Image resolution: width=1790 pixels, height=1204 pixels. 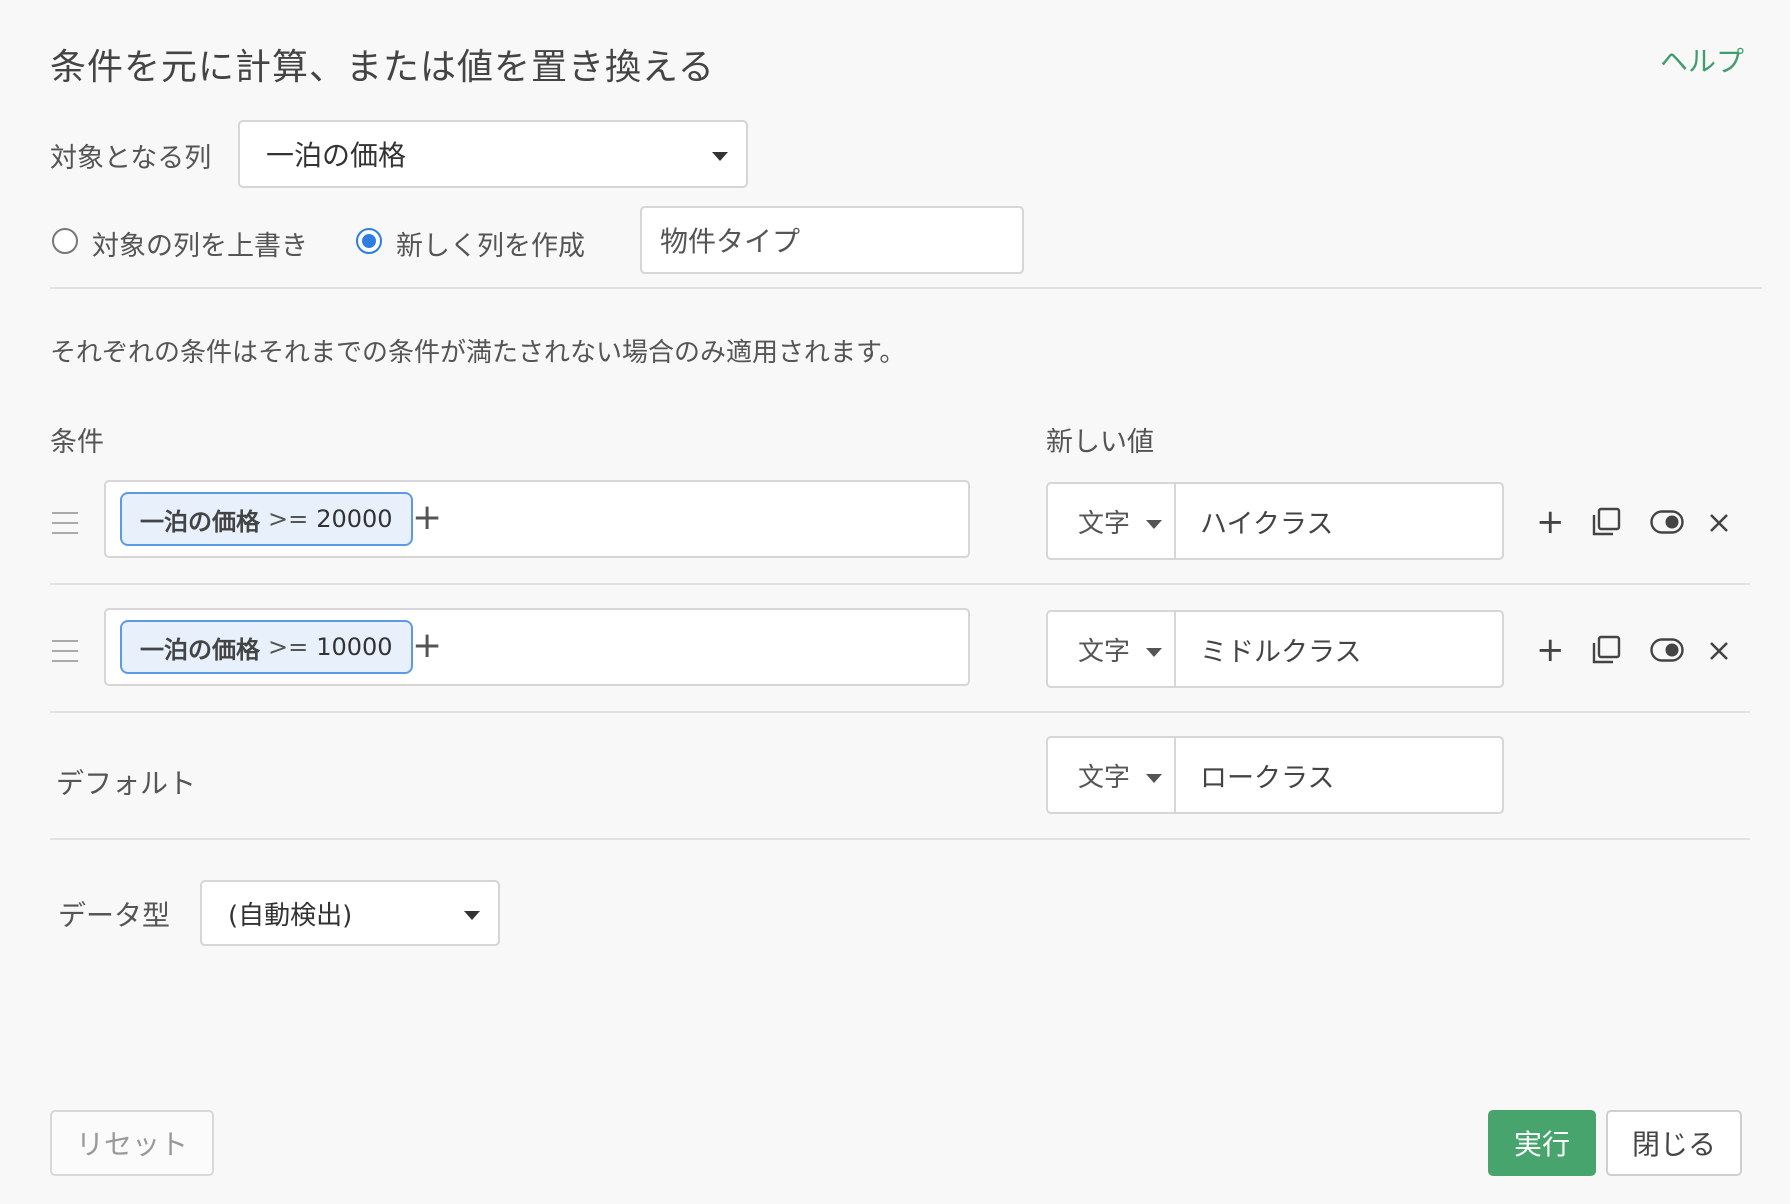 I want to click on overwrite-radio, so click(x=65, y=241).